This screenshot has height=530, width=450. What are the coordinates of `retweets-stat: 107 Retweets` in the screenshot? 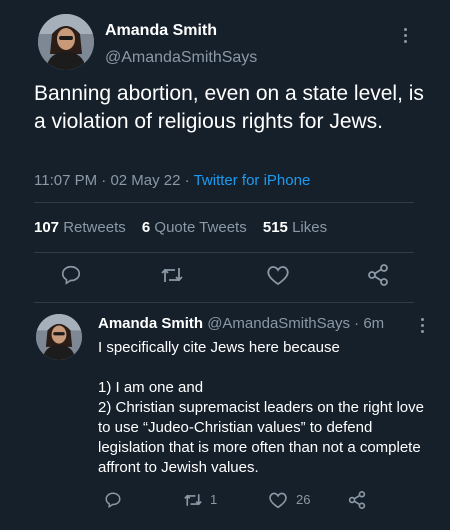 It's located at (80, 227).